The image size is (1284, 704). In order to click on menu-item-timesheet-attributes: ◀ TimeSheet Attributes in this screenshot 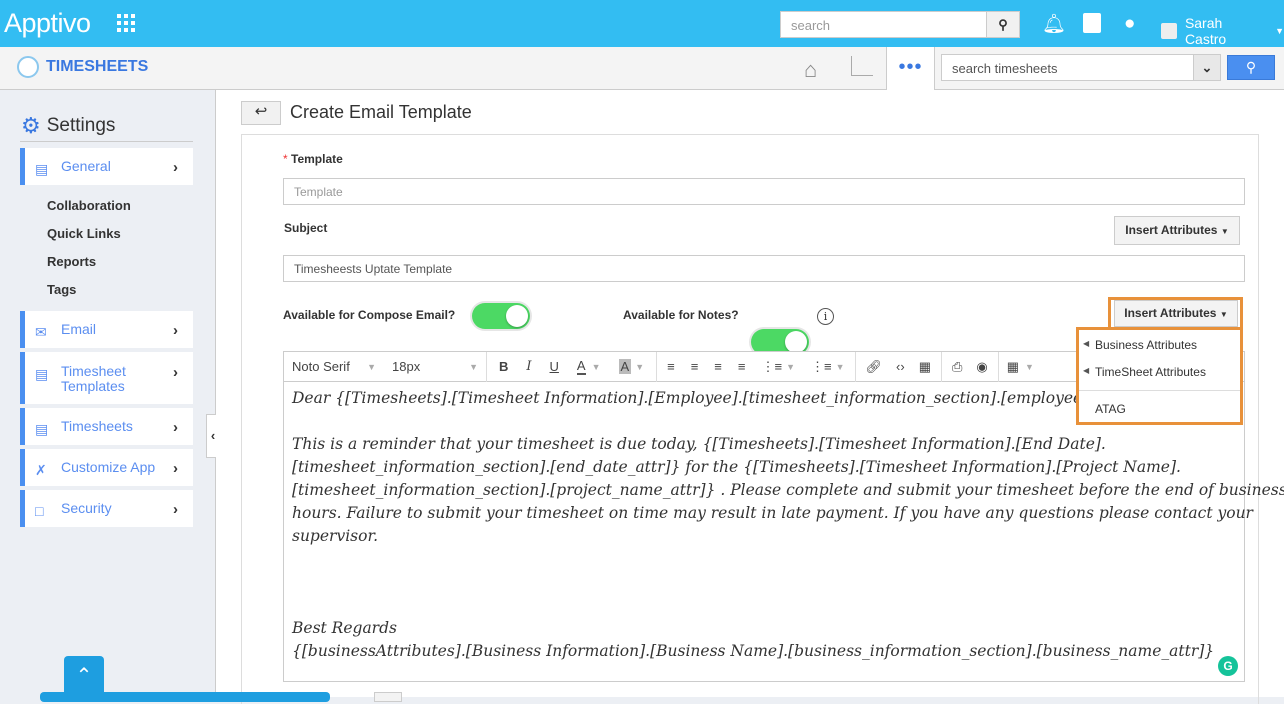, I will do `click(1144, 372)`.